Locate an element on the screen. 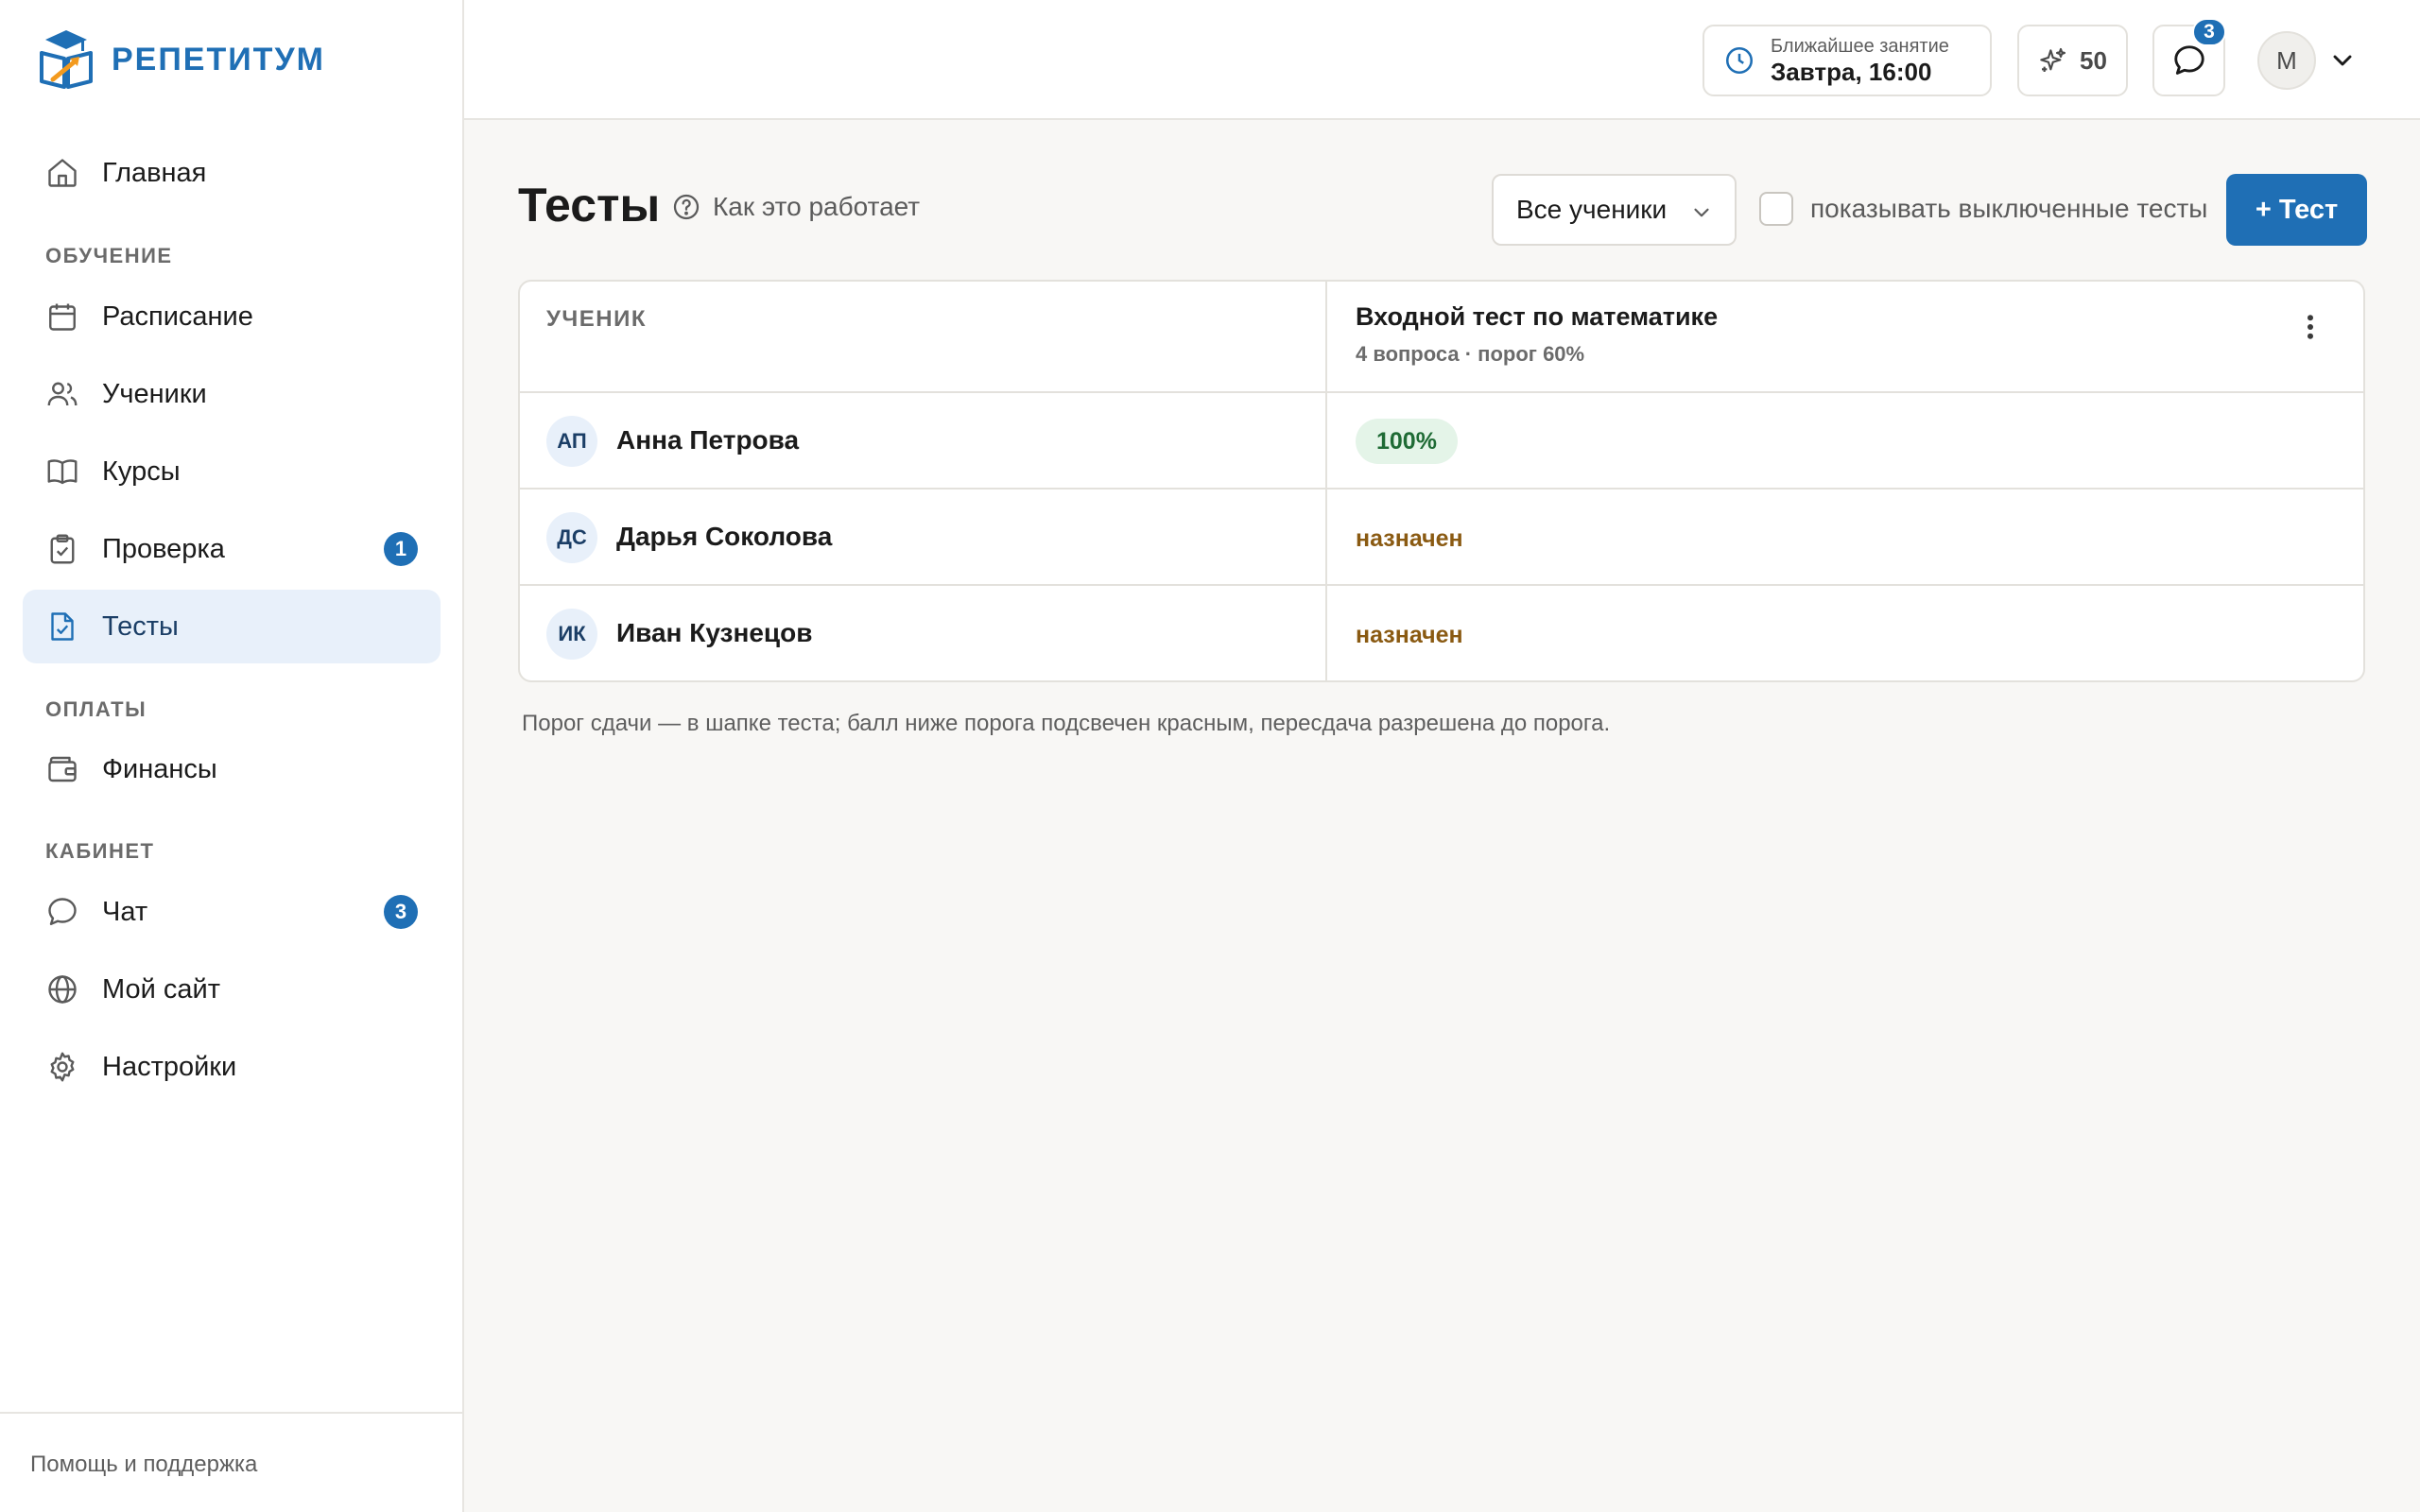  table-row: ДС Дарья Соколова назначен is located at coordinates (1441, 538).